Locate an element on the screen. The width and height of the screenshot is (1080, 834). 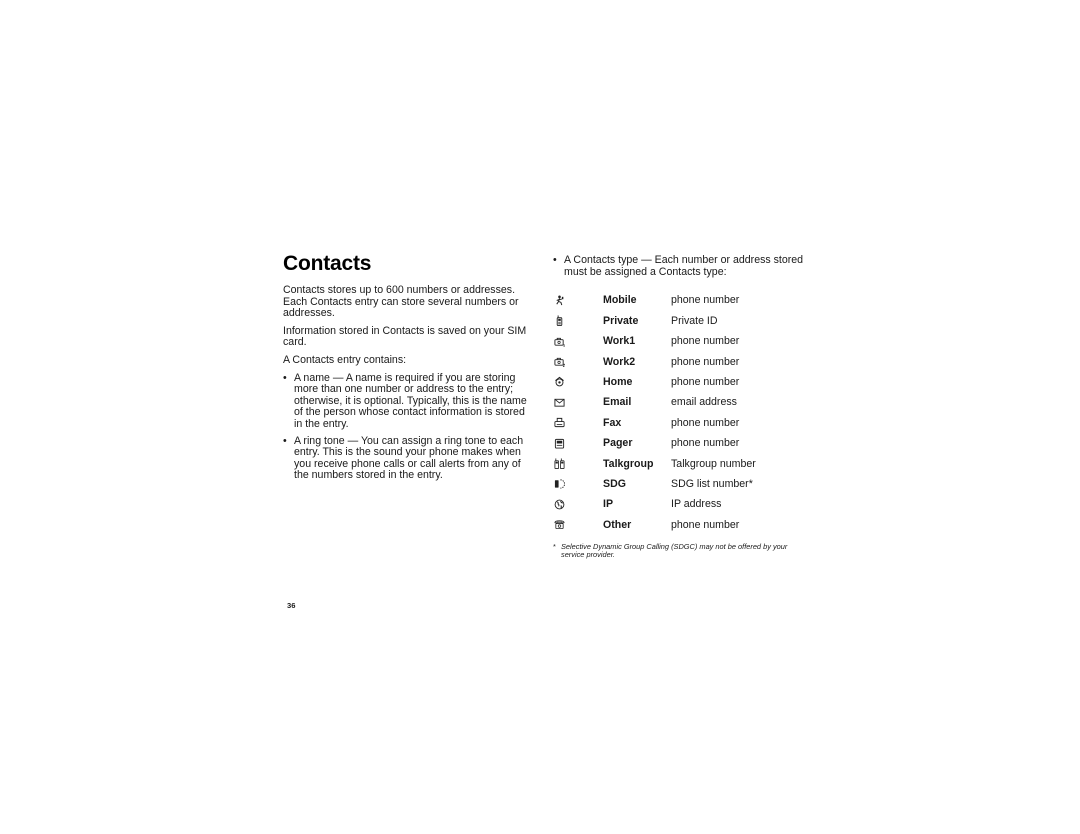
contact-type-row: Other phone number is located at coordinates (683, 524).